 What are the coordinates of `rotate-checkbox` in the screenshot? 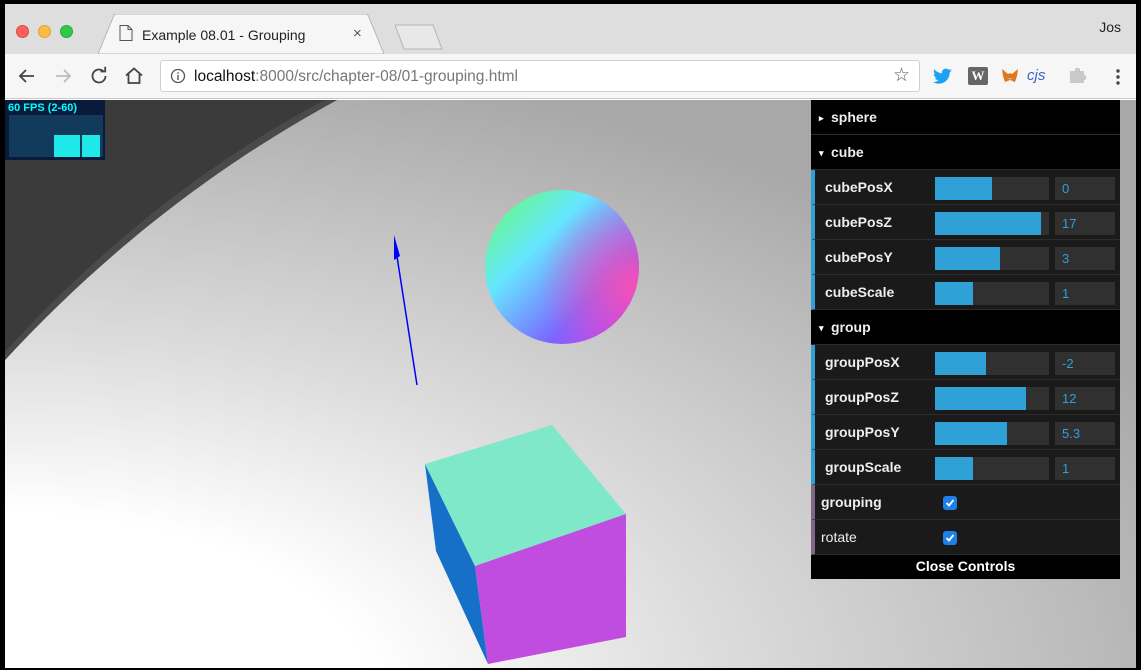 It's located at (950, 538).